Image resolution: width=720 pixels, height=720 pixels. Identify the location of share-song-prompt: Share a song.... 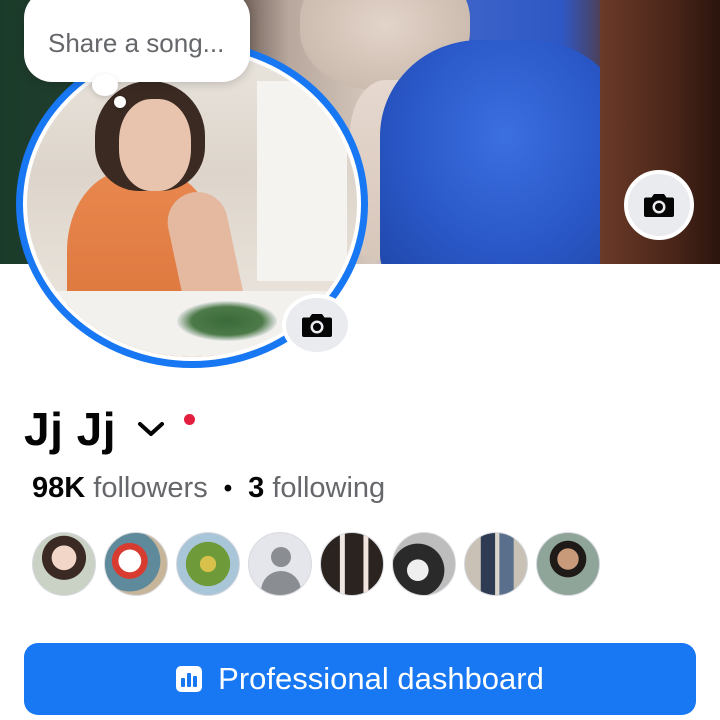
(136, 42).